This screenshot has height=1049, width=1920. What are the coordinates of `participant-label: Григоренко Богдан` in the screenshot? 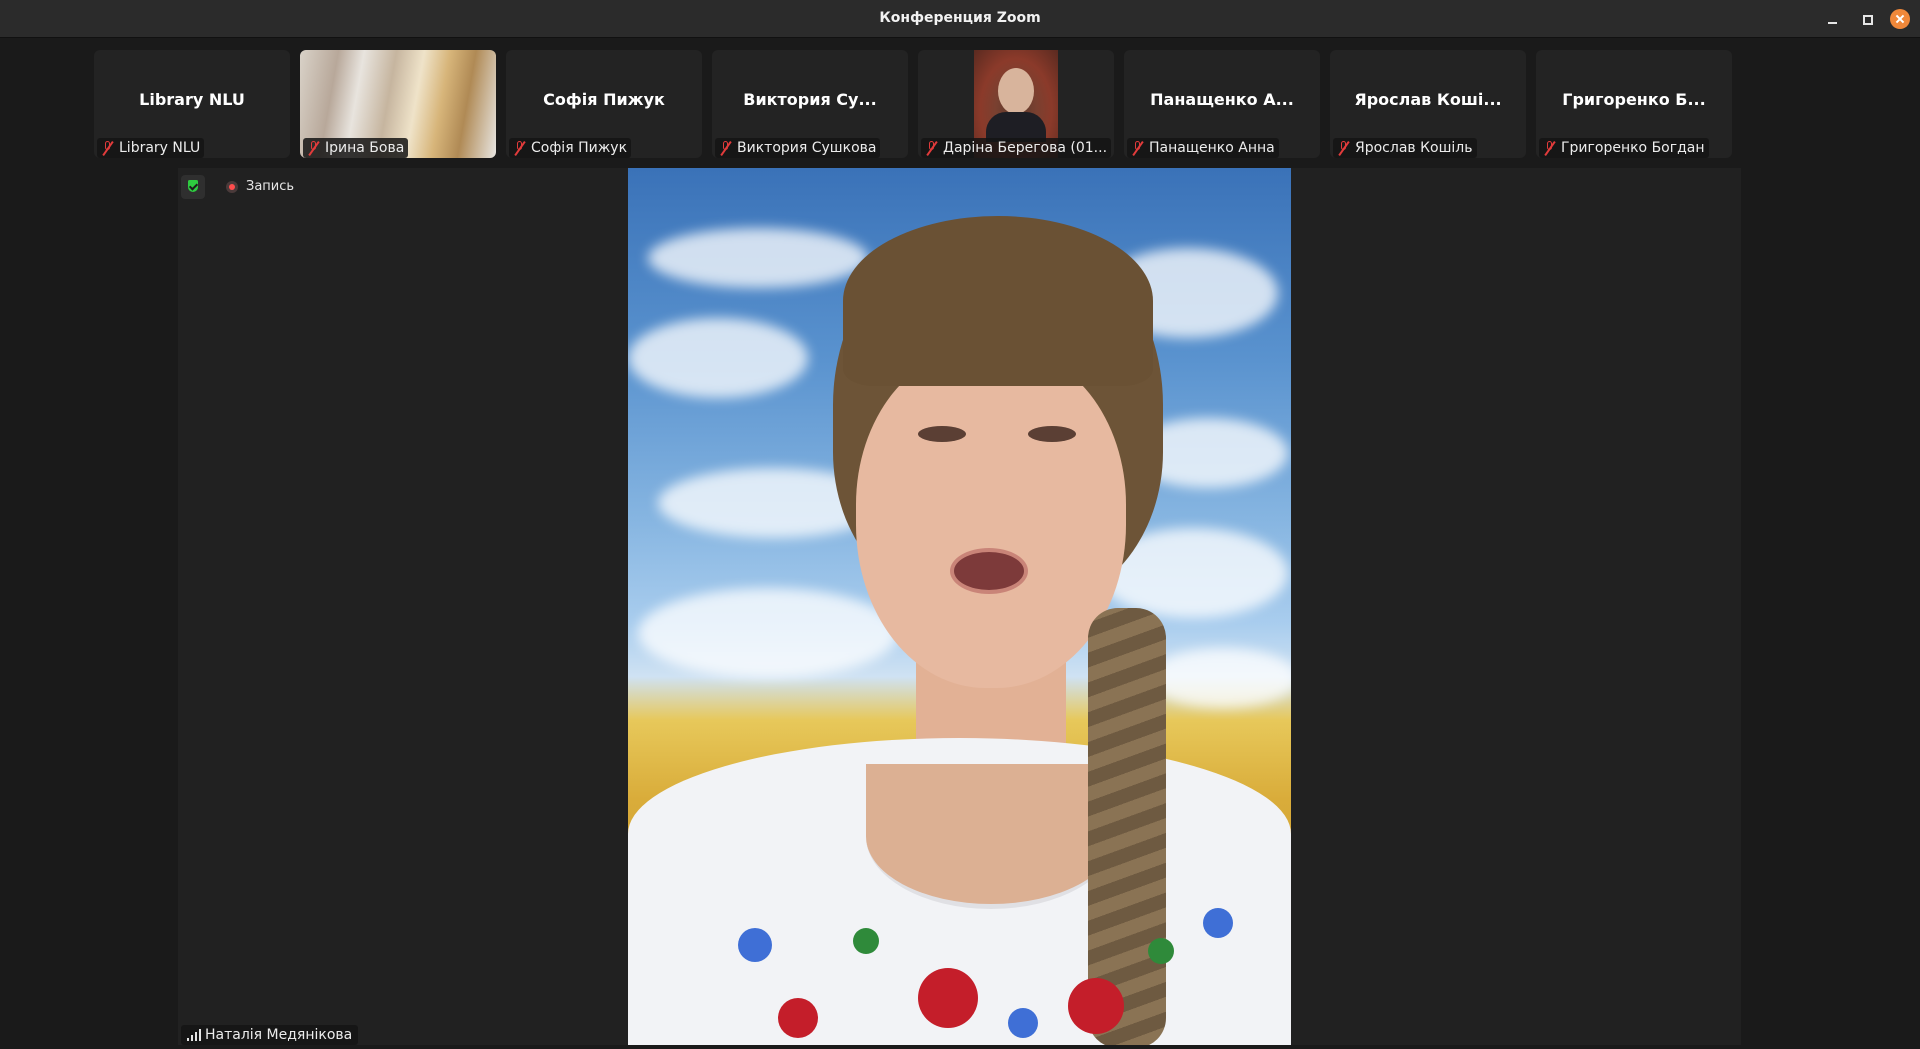 It's located at (1624, 148).